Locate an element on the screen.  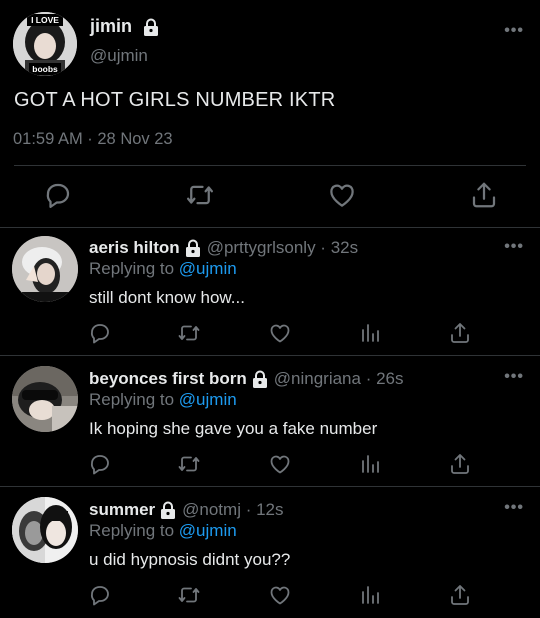
avatar-photo: I LOVE boobs is located at coordinates (45, 44).